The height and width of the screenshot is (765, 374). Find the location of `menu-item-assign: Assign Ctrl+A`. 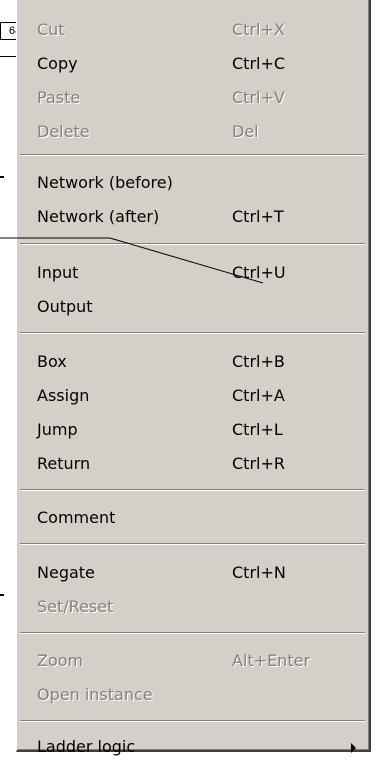

menu-item-assign: Assign Ctrl+A is located at coordinates (192, 397).